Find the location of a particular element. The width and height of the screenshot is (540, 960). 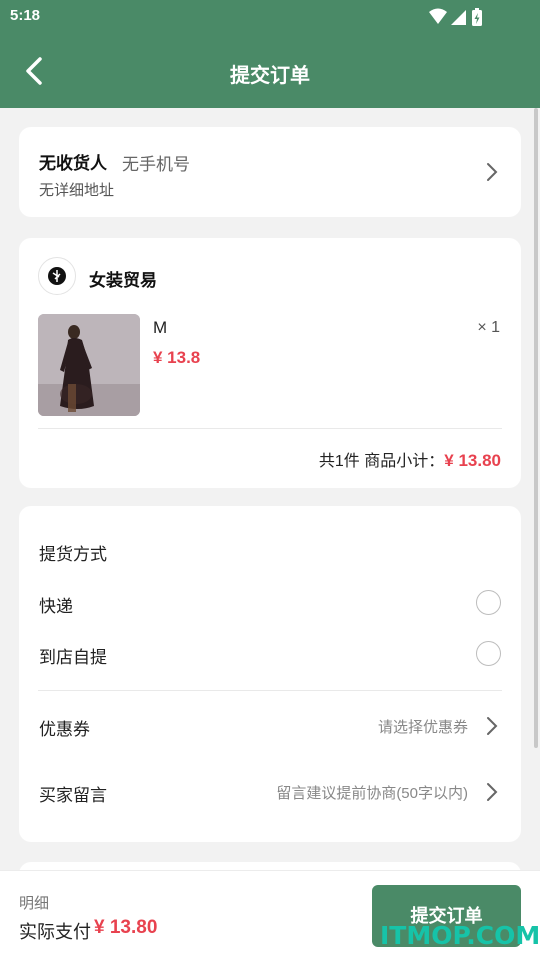

system-icons is located at coordinates (455, 17).